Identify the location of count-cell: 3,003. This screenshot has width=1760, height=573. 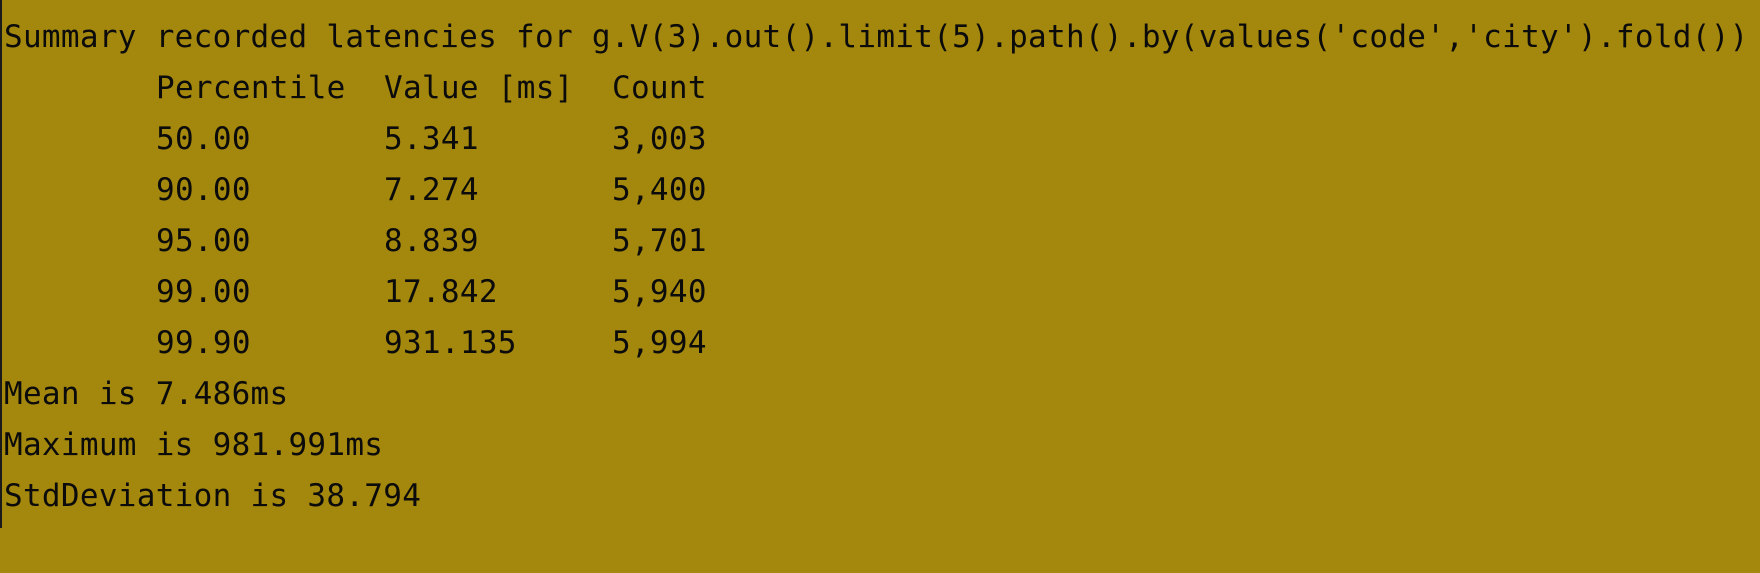
(659, 139).